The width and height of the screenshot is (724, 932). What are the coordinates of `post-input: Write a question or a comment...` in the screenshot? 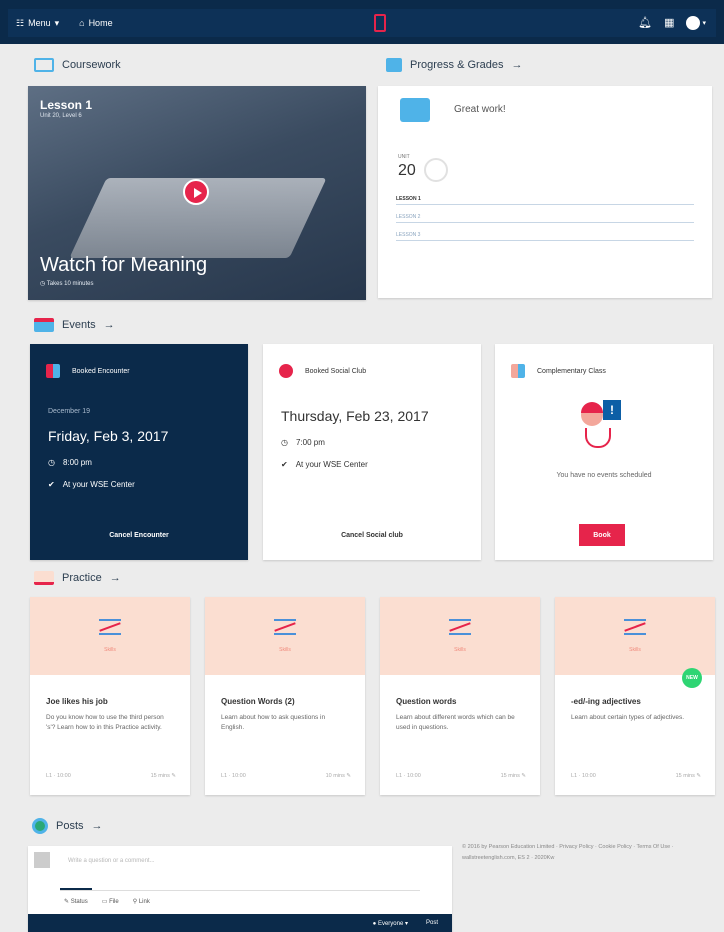 It's located at (111, 861).